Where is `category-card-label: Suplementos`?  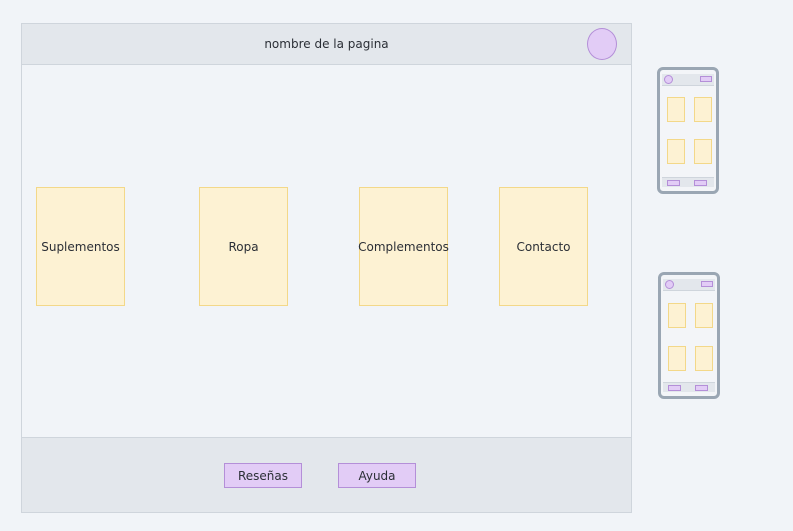
category-card-label: Suplementos is located at coordinates (80, 246).